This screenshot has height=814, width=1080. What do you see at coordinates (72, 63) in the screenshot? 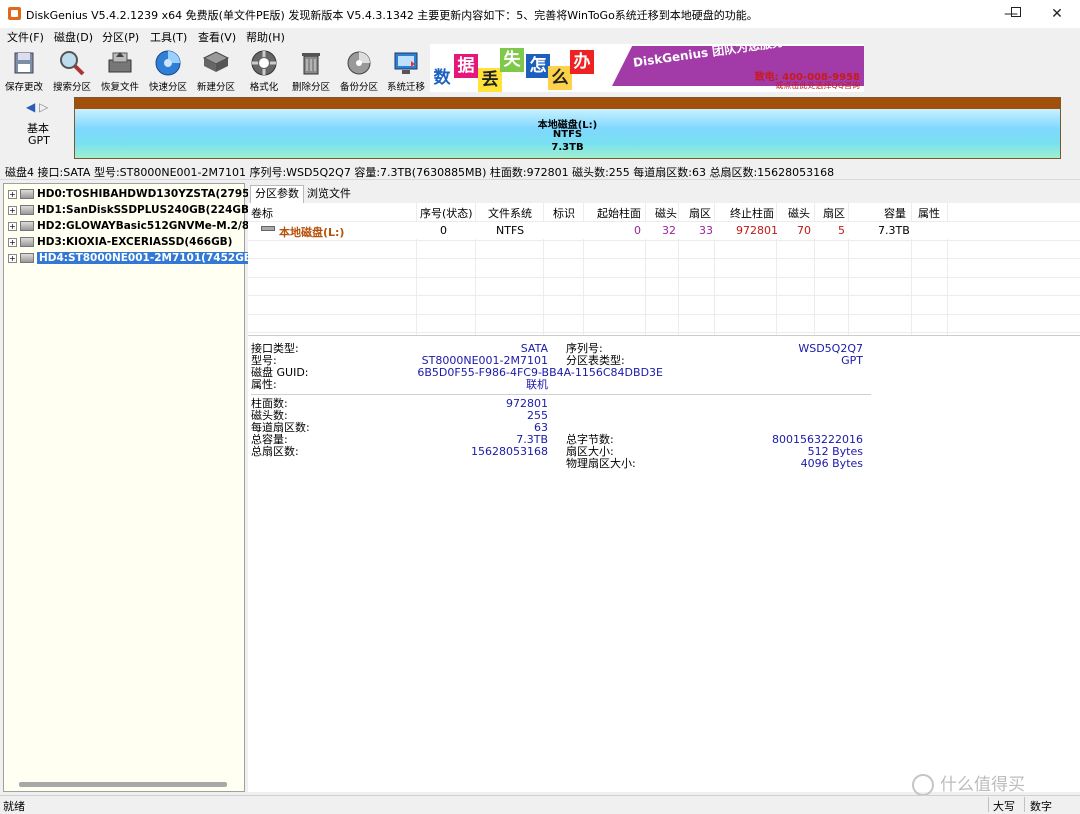
I see `magnifier-icon` at bounding box center [72, 63].